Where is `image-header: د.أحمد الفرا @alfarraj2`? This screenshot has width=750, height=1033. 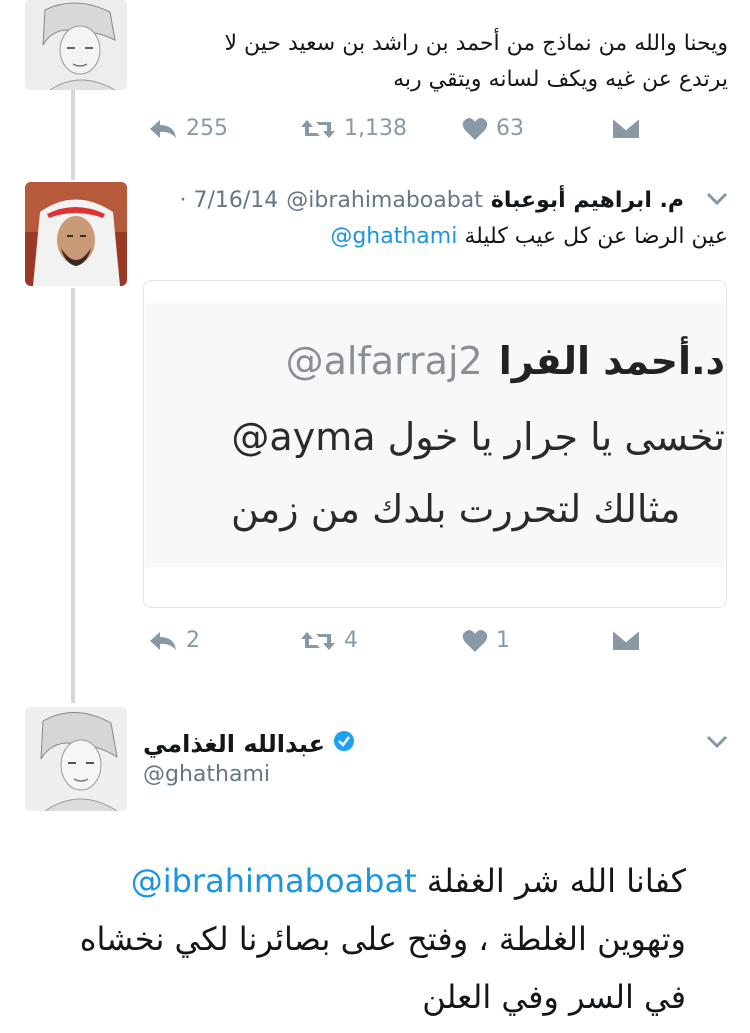
image-header: د.أحمد الفرا @alfarraj2 is located at coordinates (505, 361).